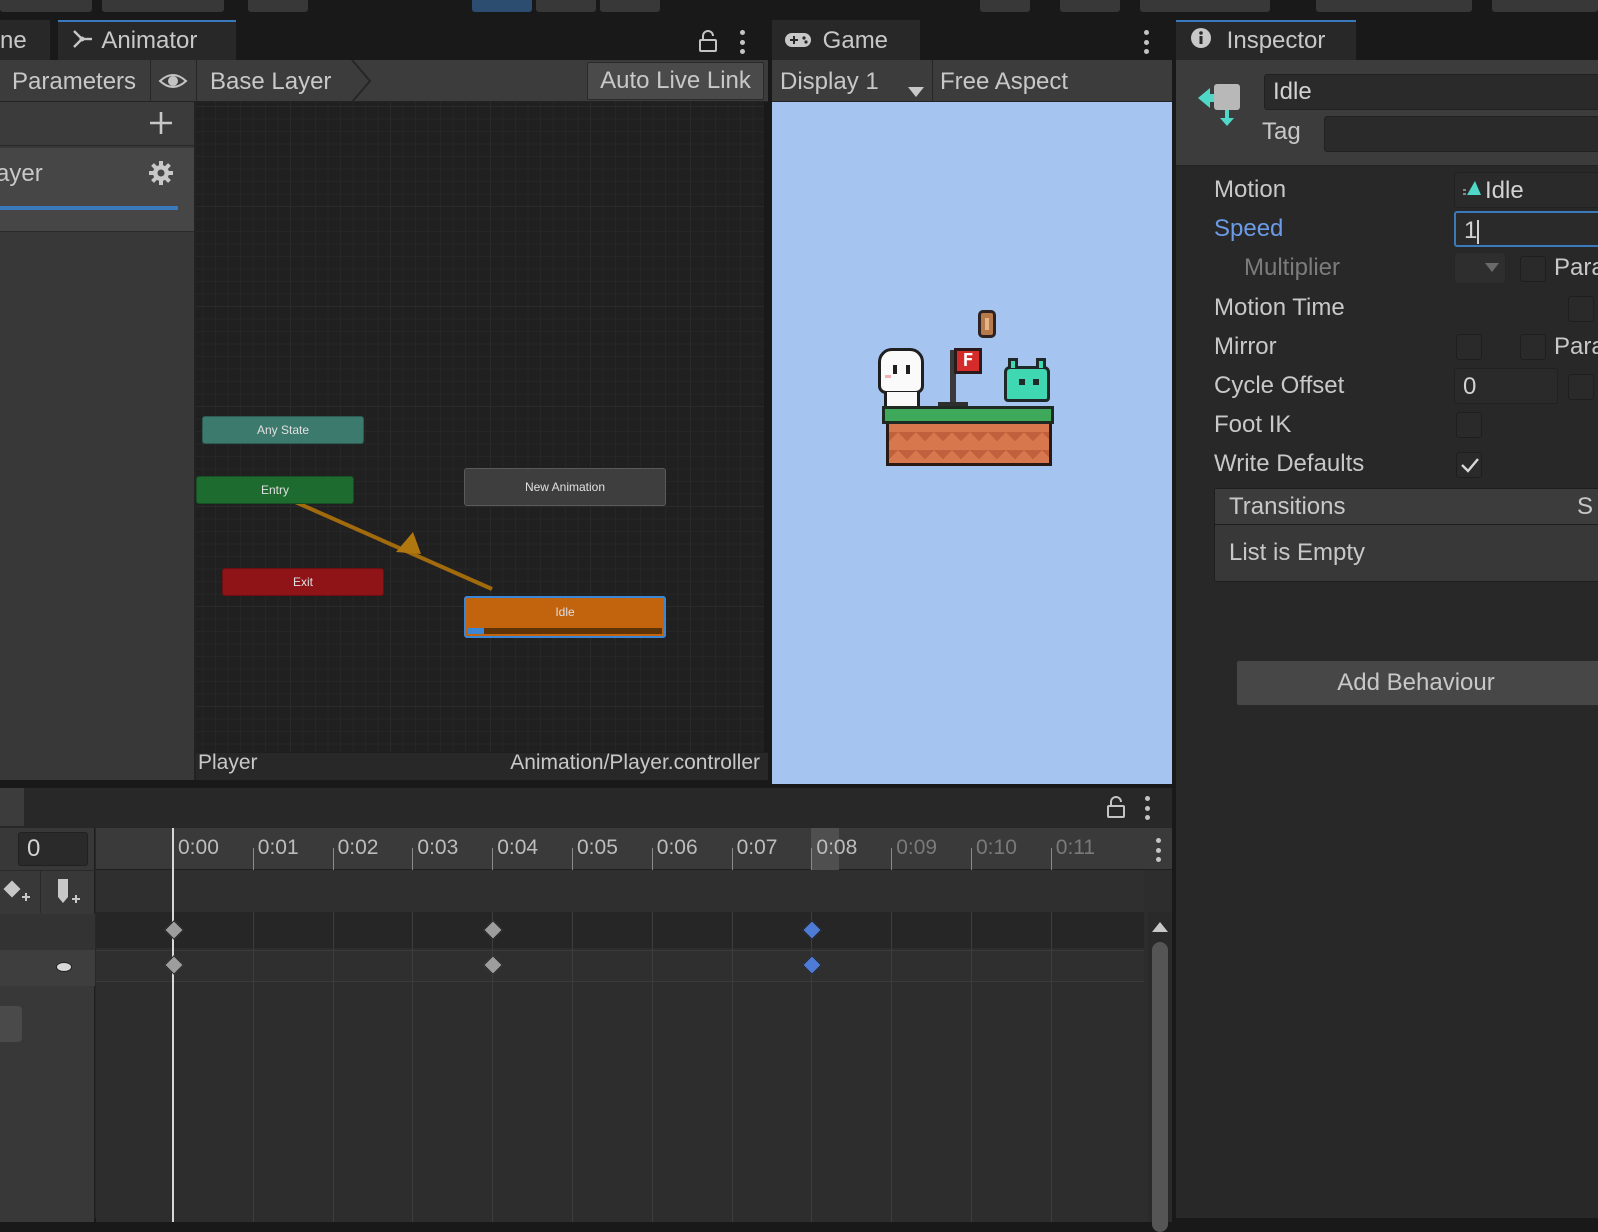 This screenshot has height=1232, width=1598. I want to click on auto-live-link-button: Auto Live Link, so click(675, 81).